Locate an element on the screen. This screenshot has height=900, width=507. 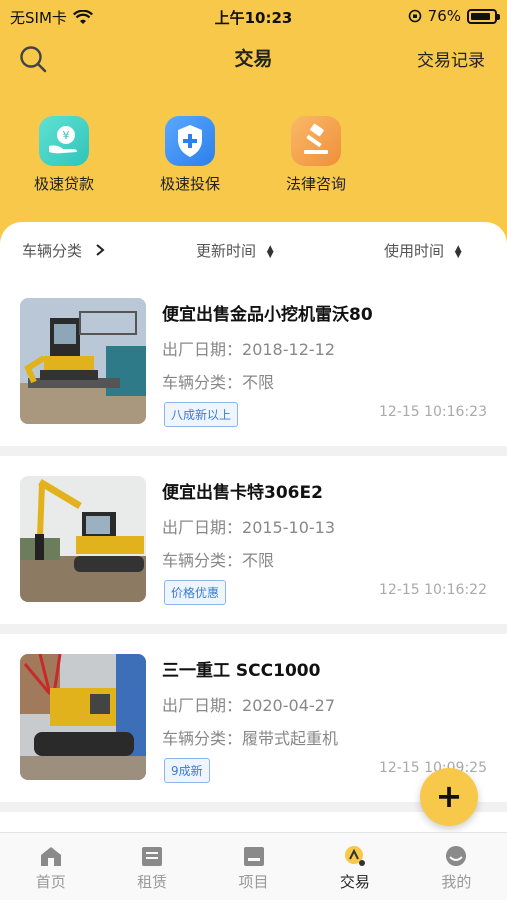
condition-tag: 八成新以上 is located at coordinates (201, 414).